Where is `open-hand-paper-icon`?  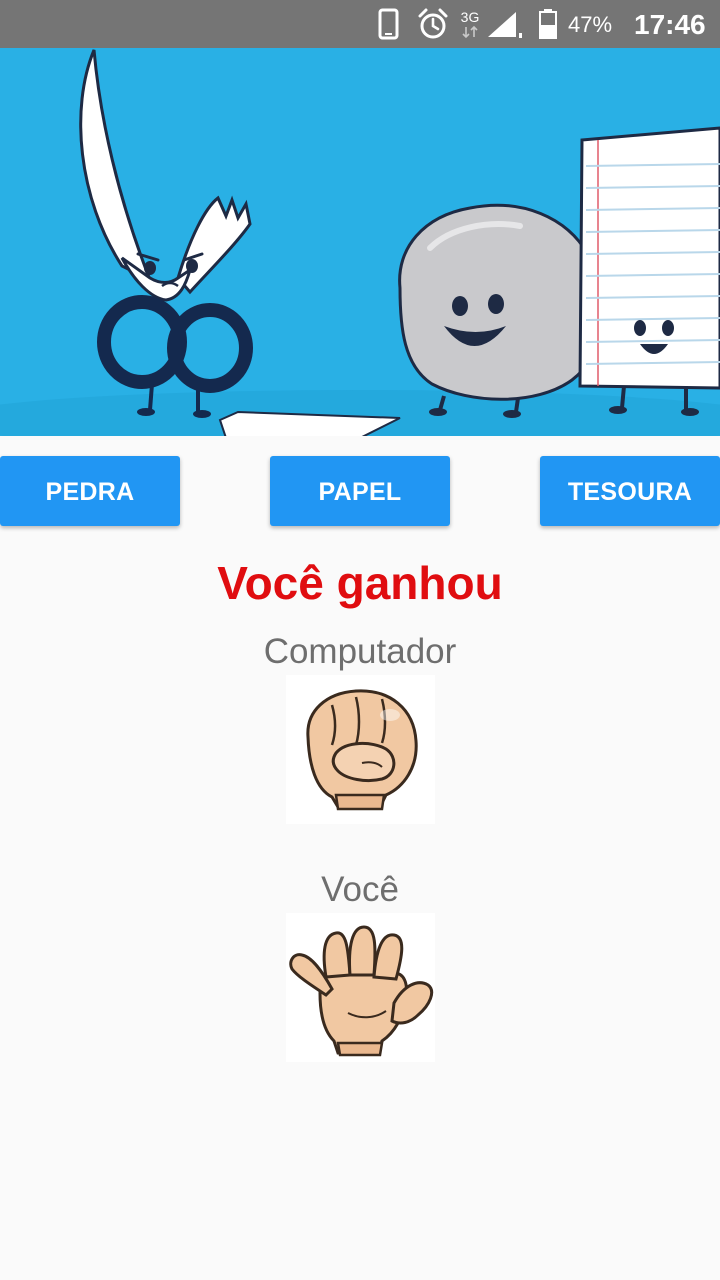 open-hand-paper-icon is located at coordinates (361, 991).